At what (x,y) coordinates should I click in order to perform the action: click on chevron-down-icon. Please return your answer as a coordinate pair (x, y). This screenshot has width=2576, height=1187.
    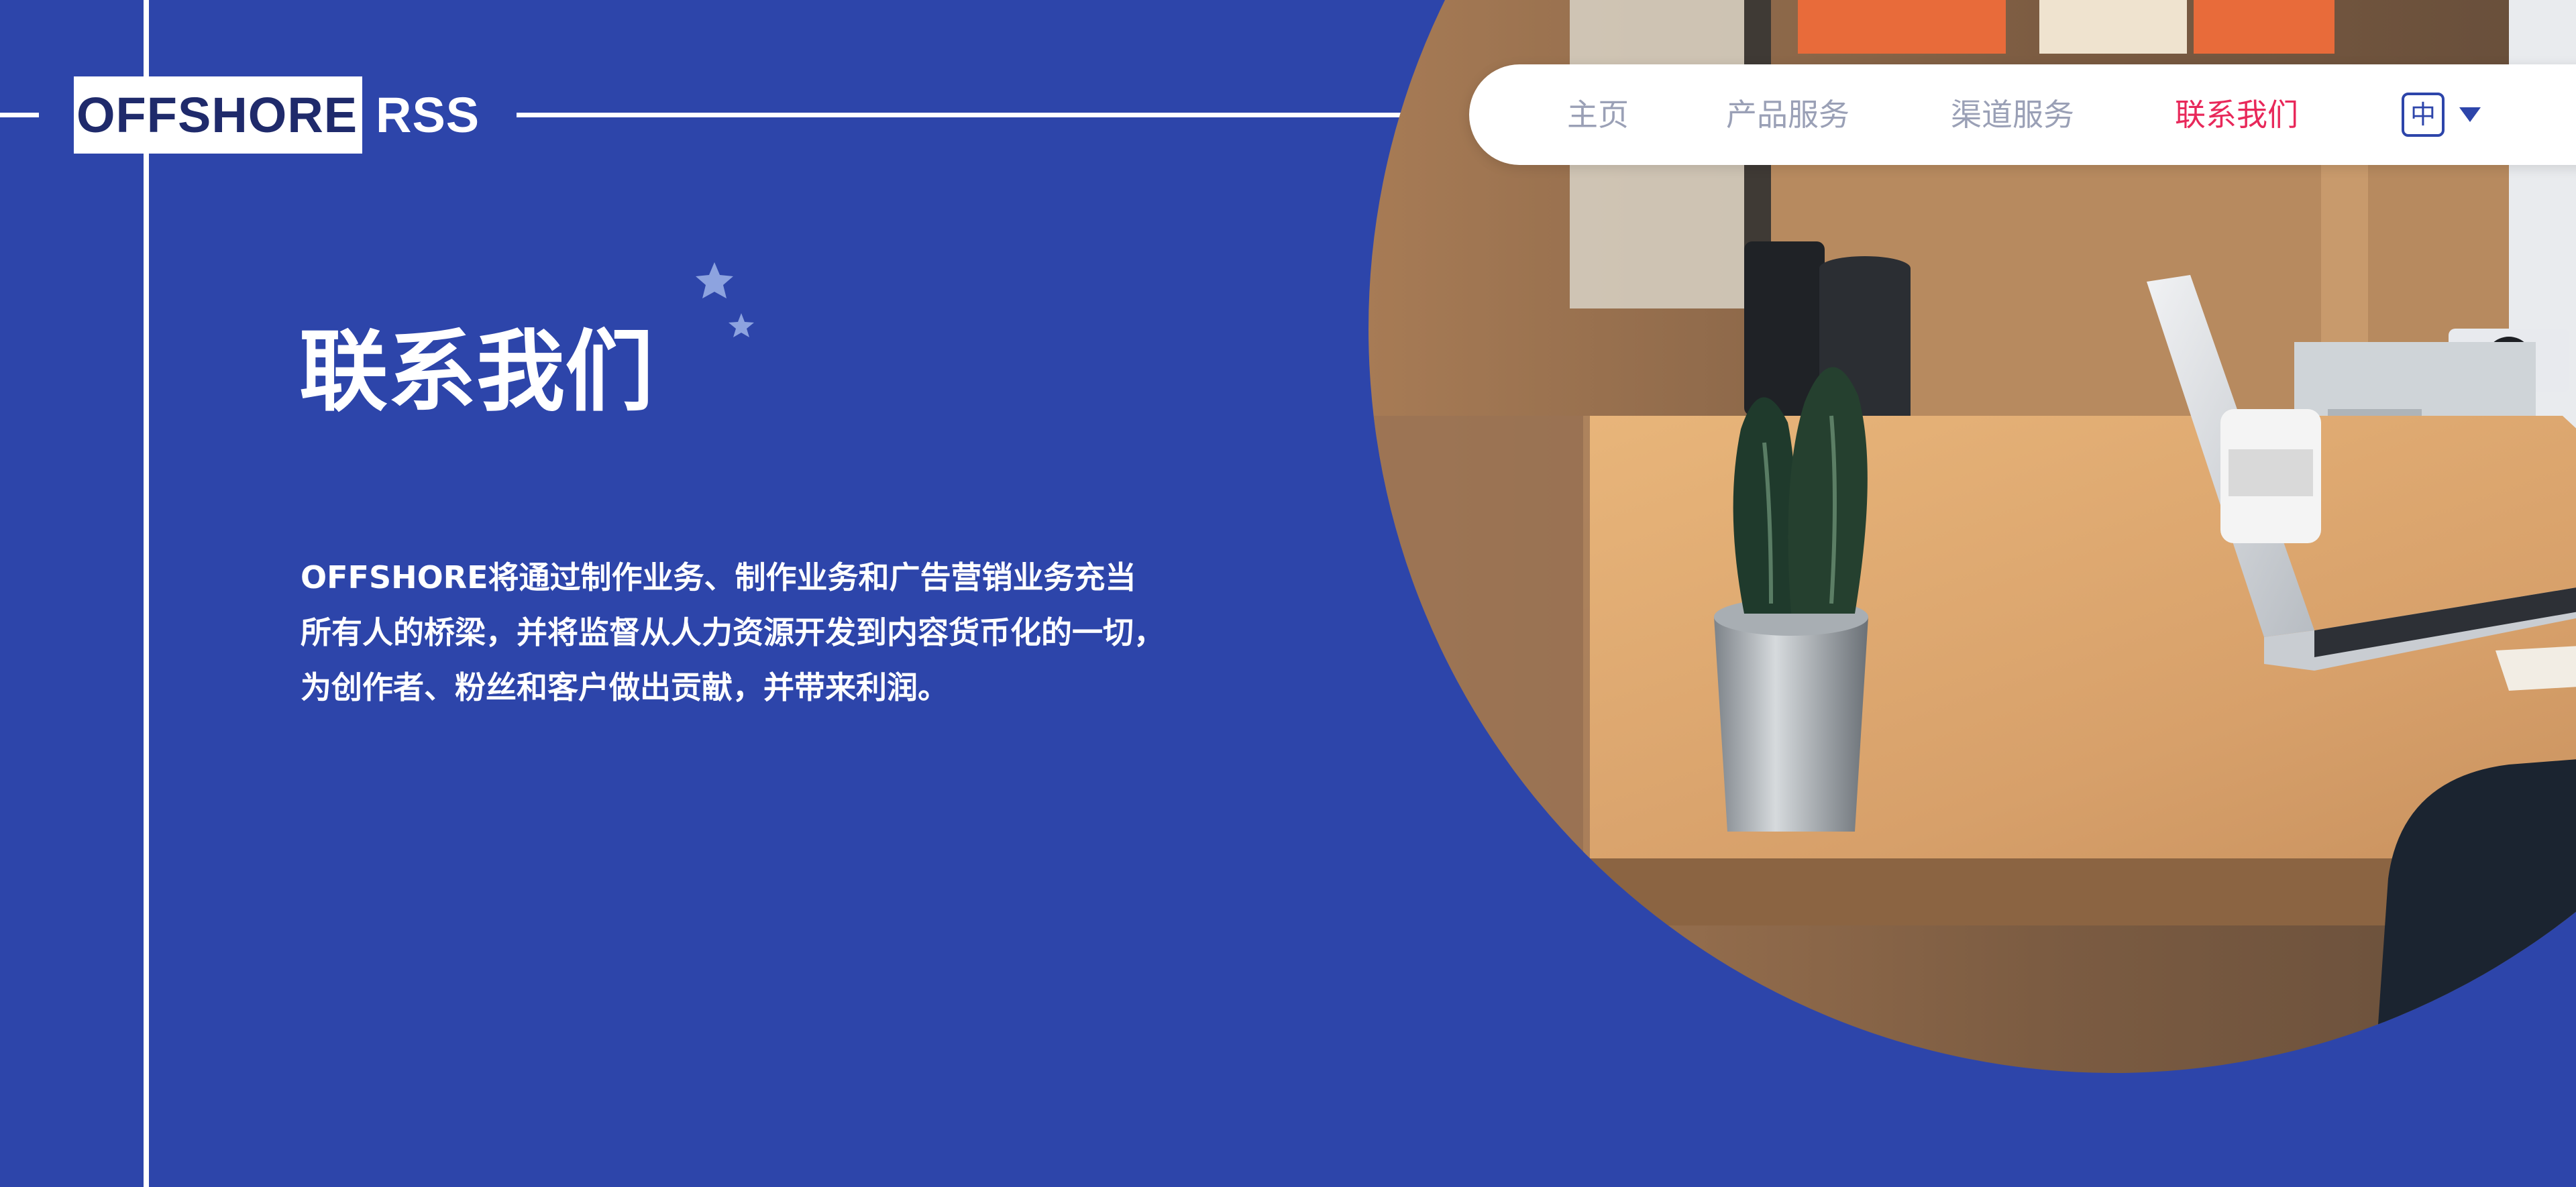
    Looking at the image, I should click on (2470, 115).